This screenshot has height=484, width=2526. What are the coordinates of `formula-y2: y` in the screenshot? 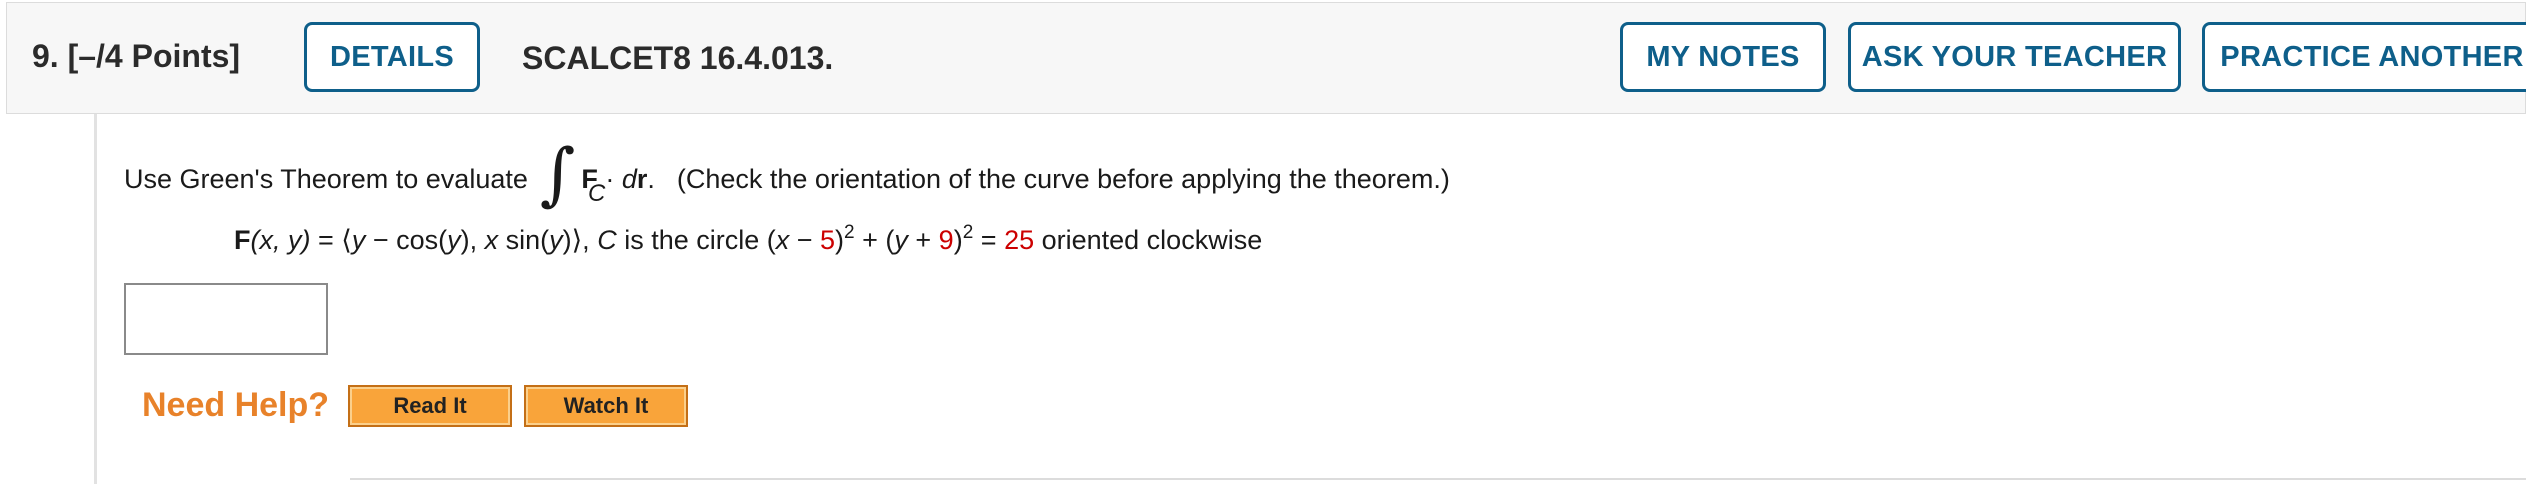 It's located at (454, 240).